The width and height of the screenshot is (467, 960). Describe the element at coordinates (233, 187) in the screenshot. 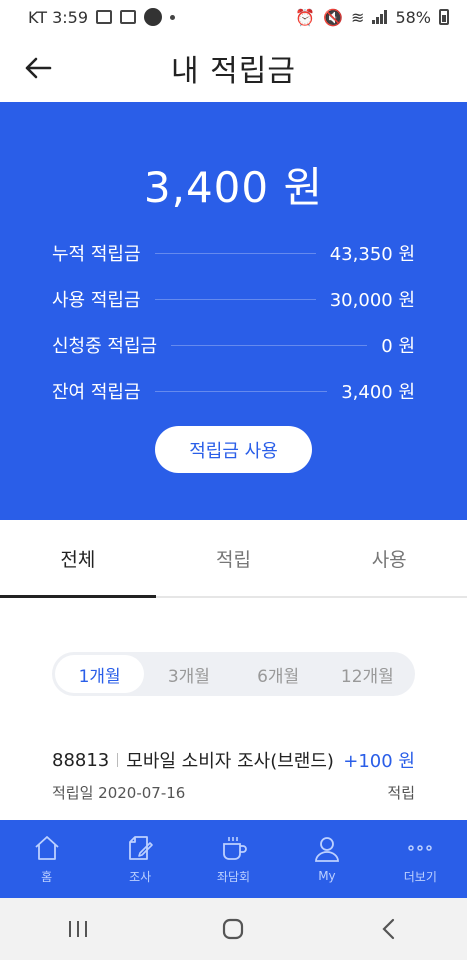

I see `current-balance: 3,400 원` at that location.